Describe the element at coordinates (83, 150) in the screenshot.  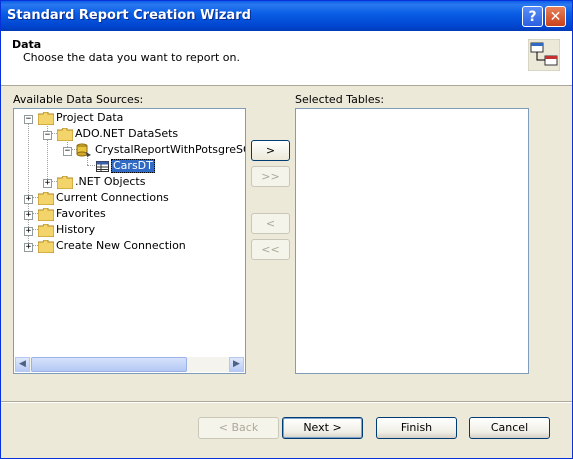
I see `dataset-icon` at that location.